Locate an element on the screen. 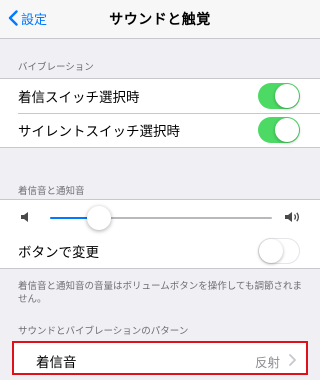 Image resolution: width=320 pixels, height=380 pixels. volume-slider-thumb is located at coordinates (98, 218).